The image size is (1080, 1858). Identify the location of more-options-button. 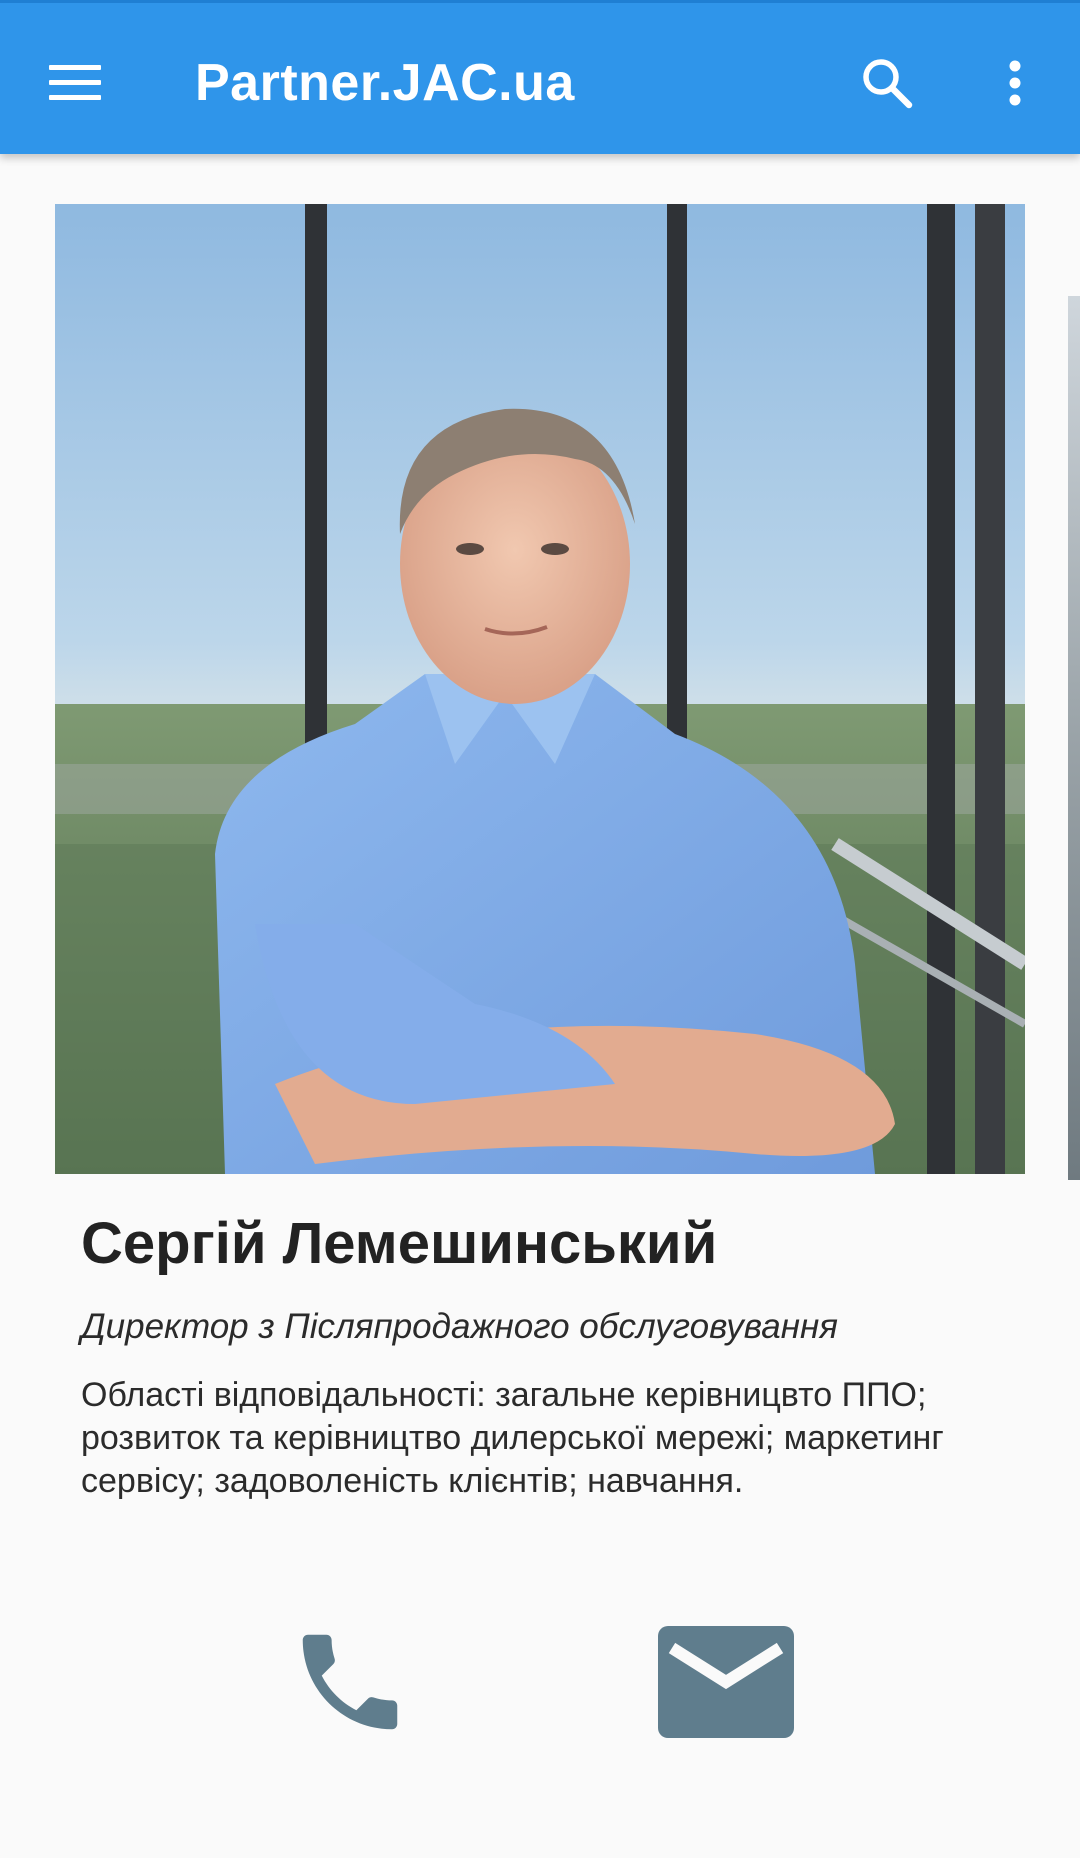
(1015, 83).